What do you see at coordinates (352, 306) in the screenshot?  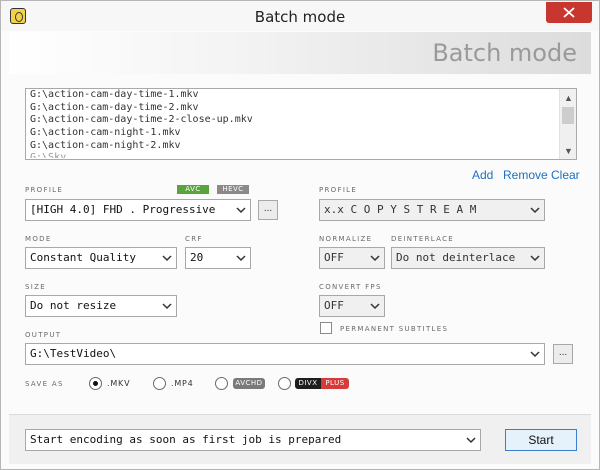 I see `convert-fps-select: OFF` at bounding box center [352, 306].